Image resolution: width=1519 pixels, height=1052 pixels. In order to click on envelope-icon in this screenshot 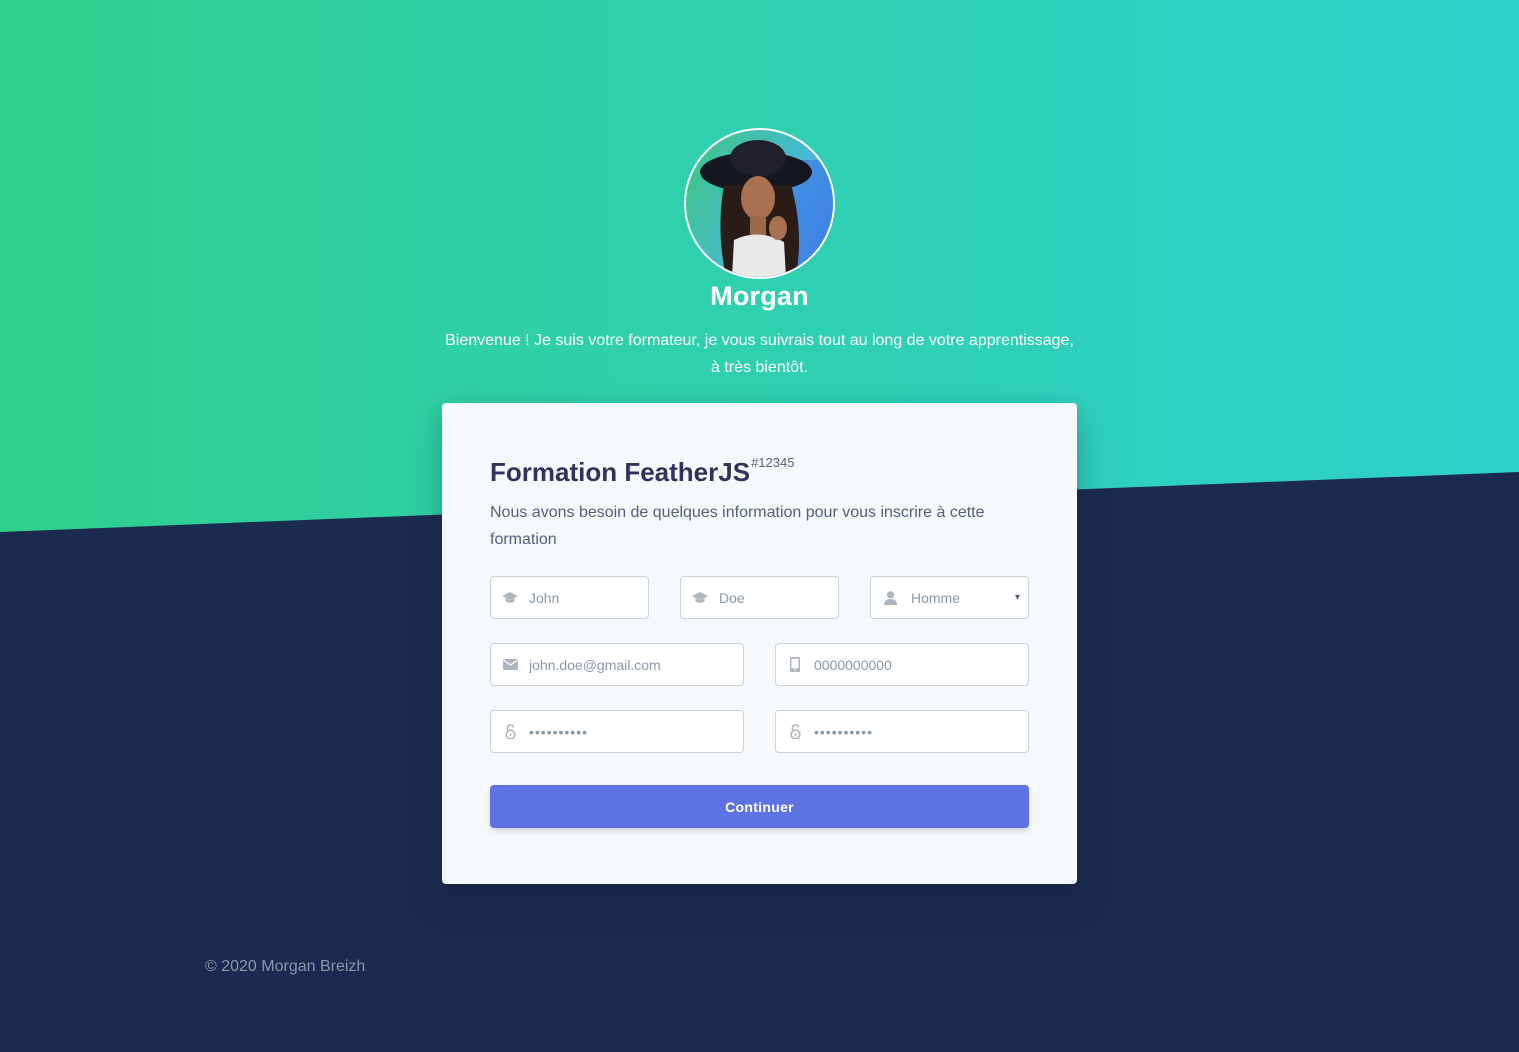, I will do `click(510, 664)`.